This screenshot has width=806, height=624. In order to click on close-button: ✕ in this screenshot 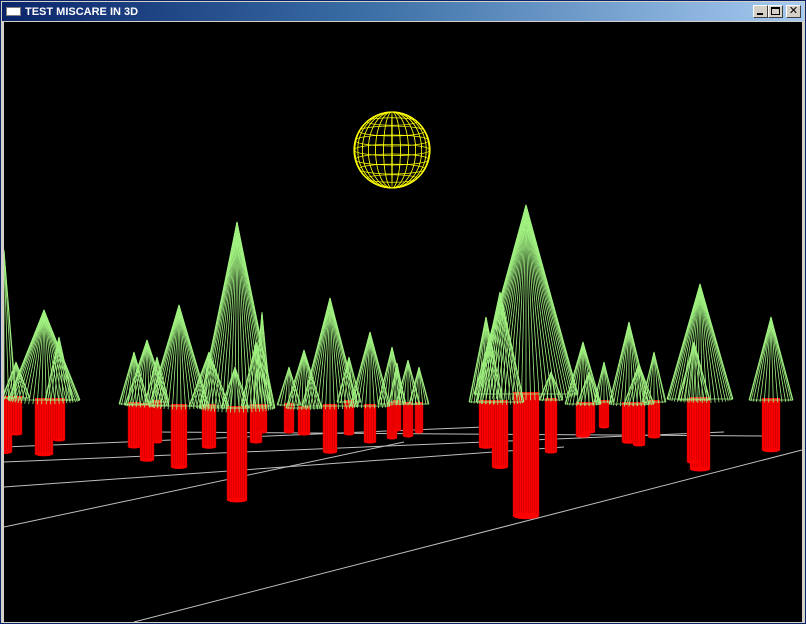, I will do `click(793, 11)`.